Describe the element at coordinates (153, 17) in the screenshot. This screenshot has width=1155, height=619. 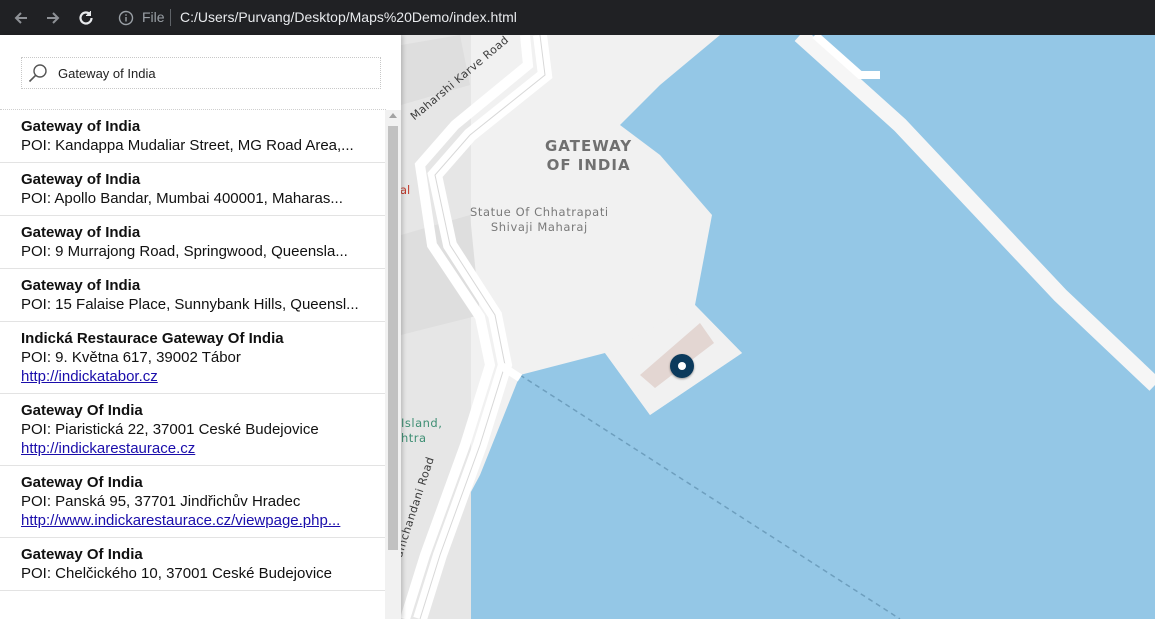
I see `file-scheme-label: File` at that location.